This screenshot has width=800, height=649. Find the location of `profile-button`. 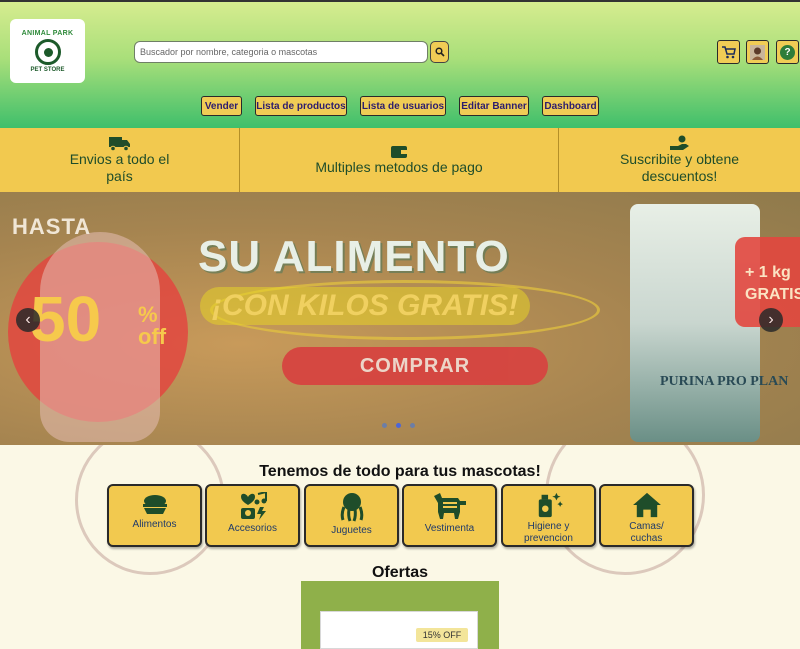

profile-button is located at coordinates (757, 52).